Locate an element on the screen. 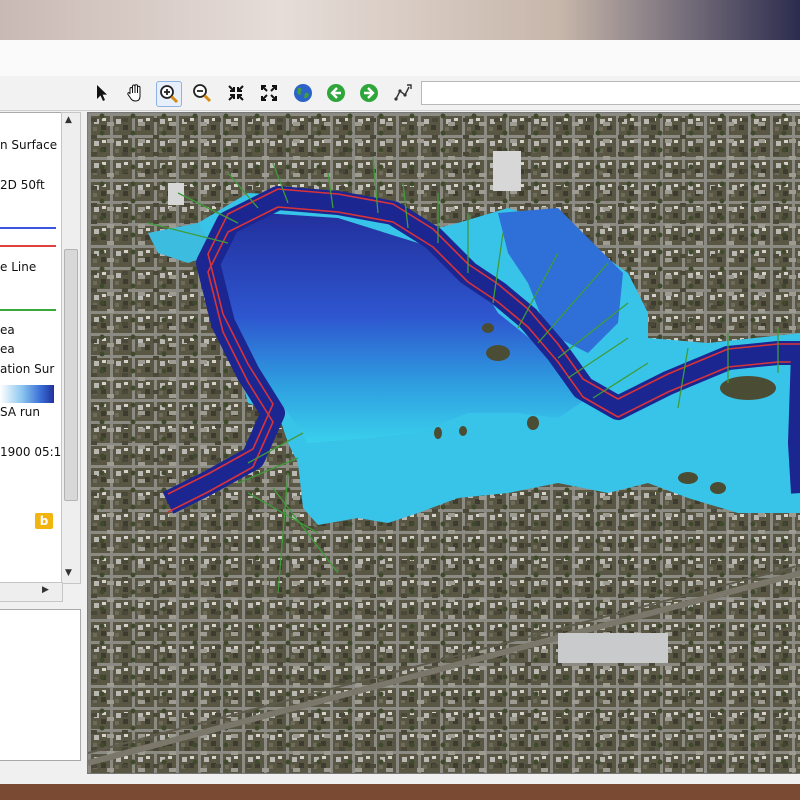 This screenshot has height=800, width=800. legend-vertical-scrollbar: ▲ ▼ is located at coordinates (71, 348).